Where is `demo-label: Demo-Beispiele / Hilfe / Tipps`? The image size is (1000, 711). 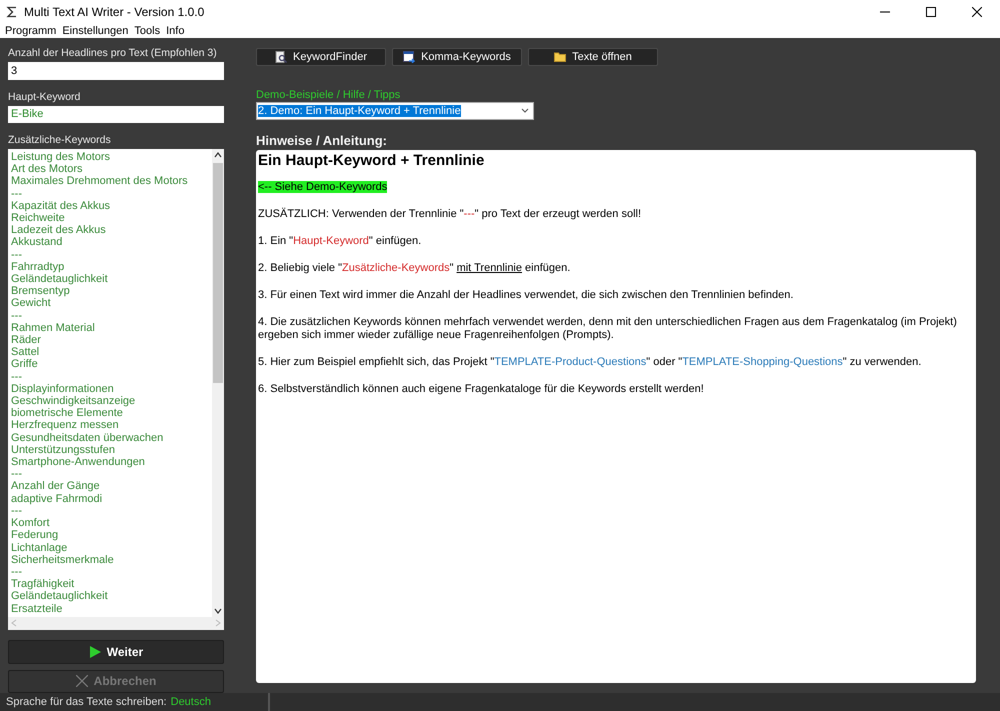 demo-label: Demo-Beispiele / Hilfe / Tipps is located at coordinates (329, 95).